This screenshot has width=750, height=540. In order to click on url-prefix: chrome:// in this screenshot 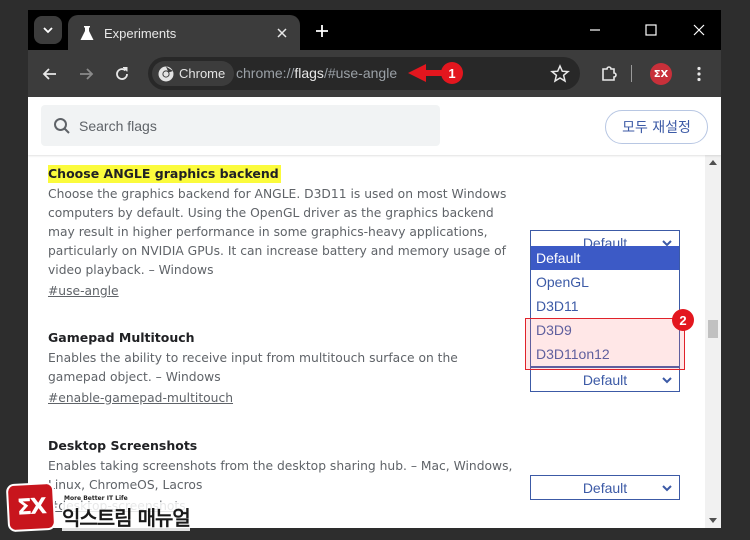, I will do `click(265, 73)`.